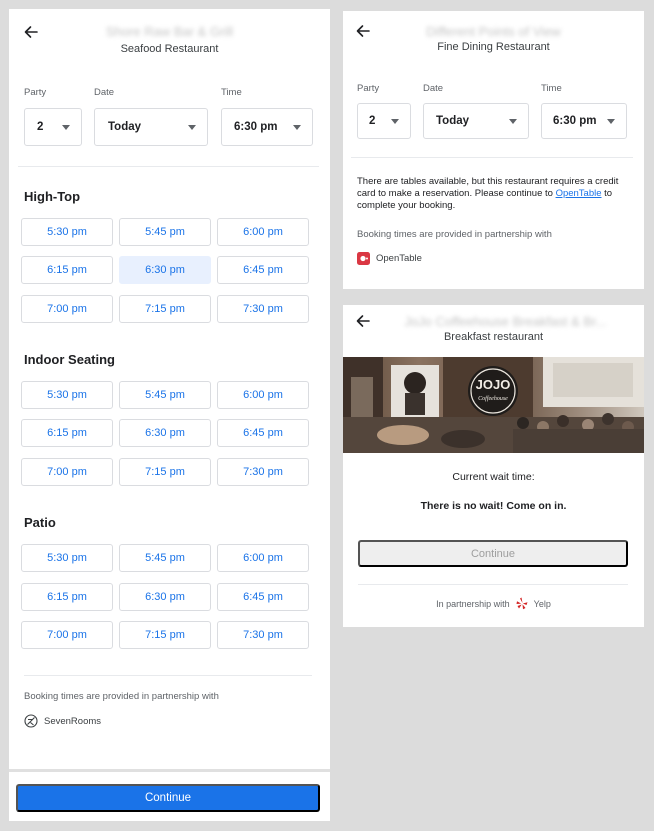 The width and height of the screenshot is (654, 831). What do you see at coordinates (31, 721) in the screenshot?
I see `sevenrooms-logo-icon` at bounding box center [31, 721].